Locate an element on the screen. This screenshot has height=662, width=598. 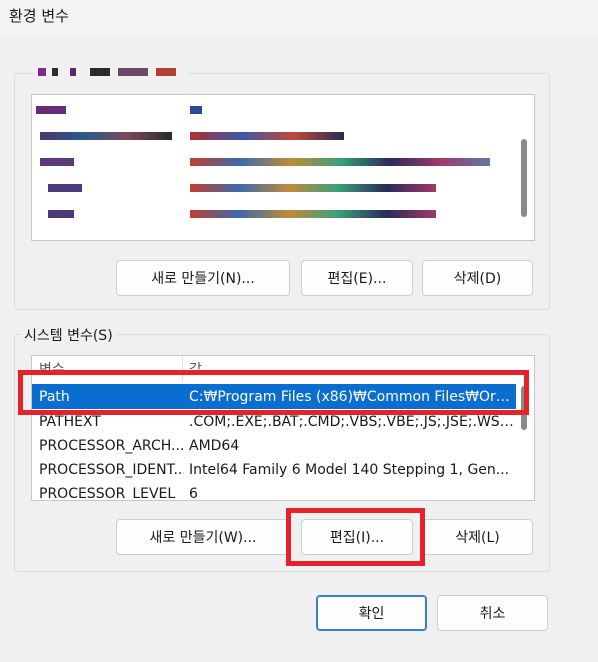
list-header: 변수 값 is located at coordinates (274, 368).